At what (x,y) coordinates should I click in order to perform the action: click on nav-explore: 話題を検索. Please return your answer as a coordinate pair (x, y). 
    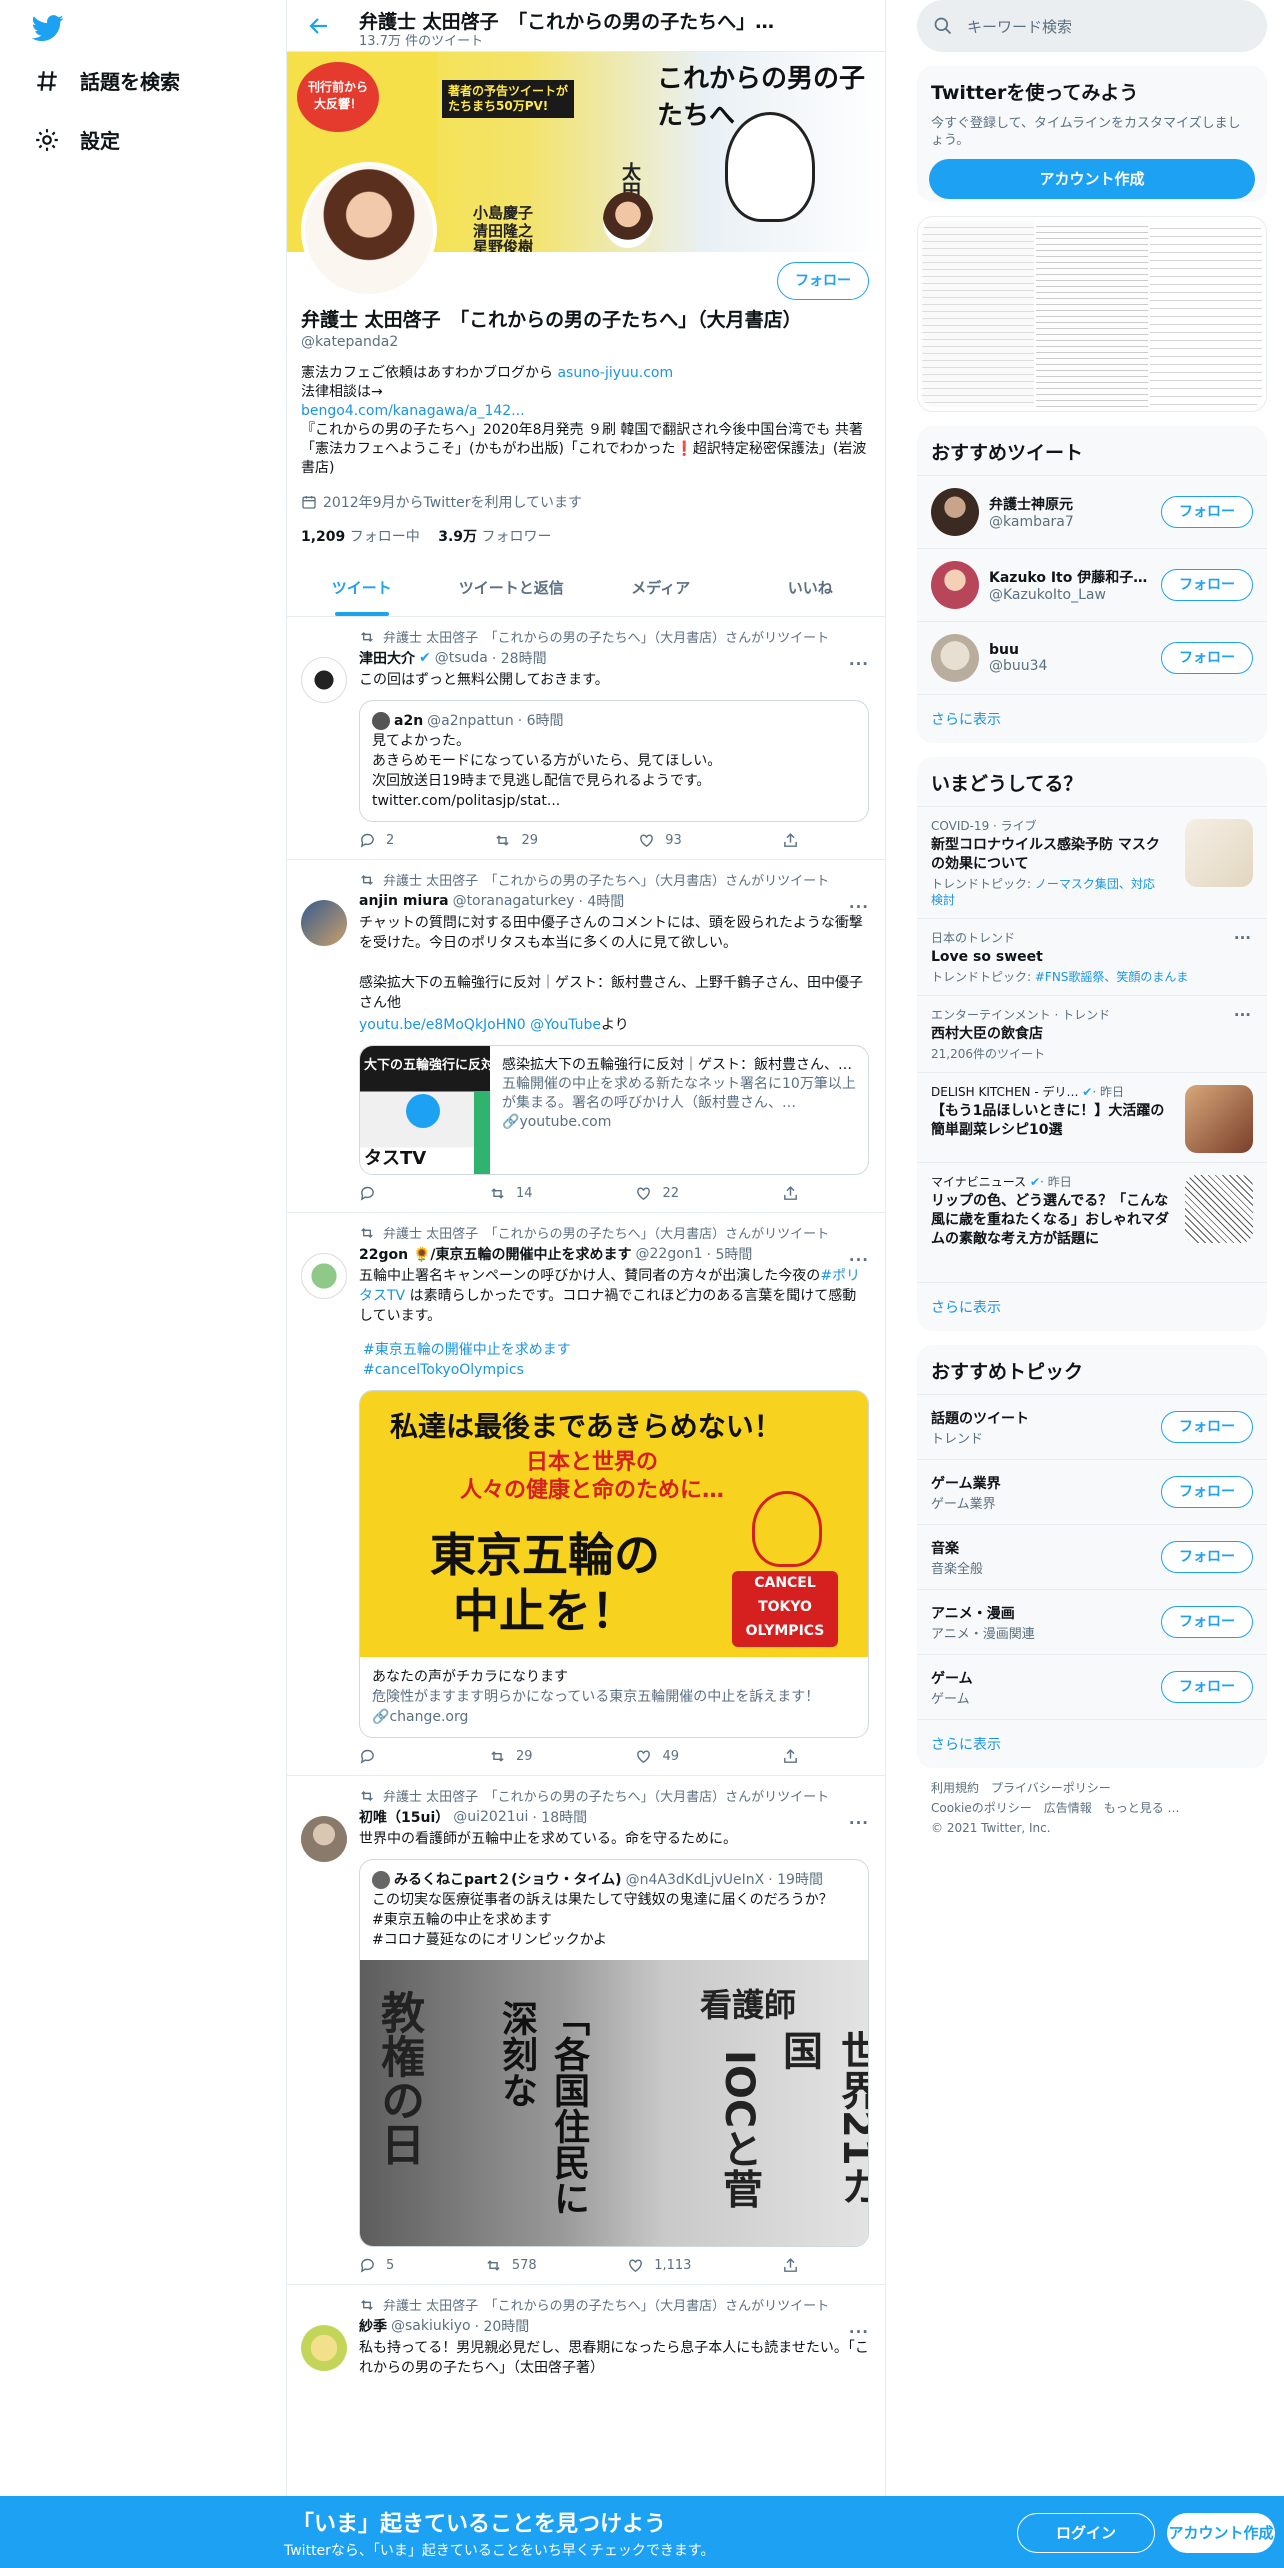
    Looking at the image, I should click on (107, 80).